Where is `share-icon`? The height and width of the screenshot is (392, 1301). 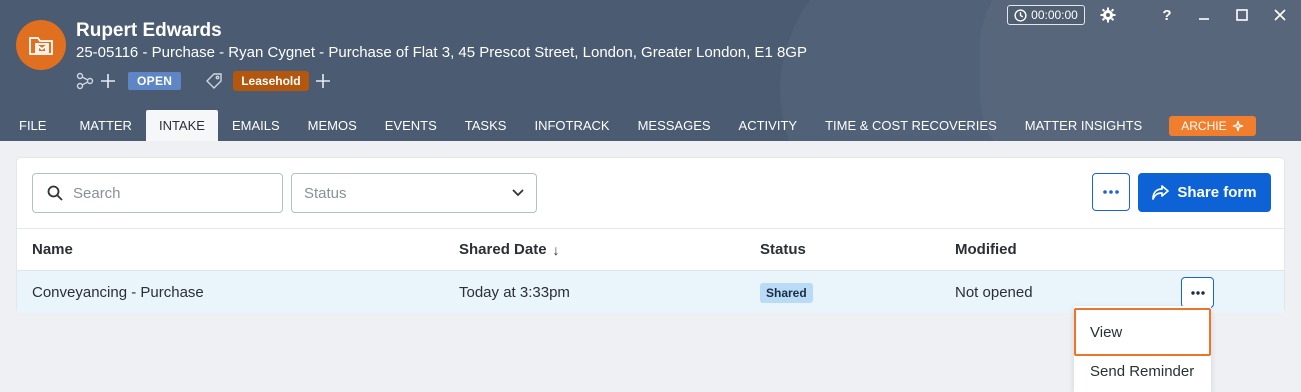 share-icon is located at coordinates (1161, 192).